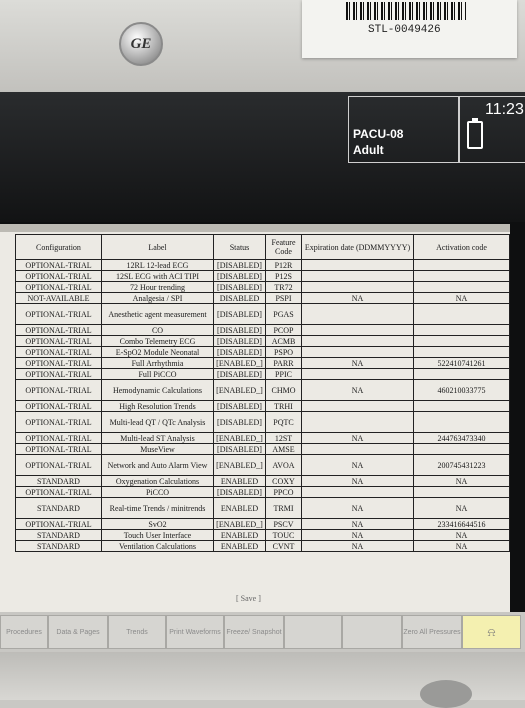 The image size is (525, 708). Describe the element at coordinates (262, 330) in the screenshot. I see `table-row: OPTIONAL-TRIAL CO [DISABLED] PCOP` at that location.